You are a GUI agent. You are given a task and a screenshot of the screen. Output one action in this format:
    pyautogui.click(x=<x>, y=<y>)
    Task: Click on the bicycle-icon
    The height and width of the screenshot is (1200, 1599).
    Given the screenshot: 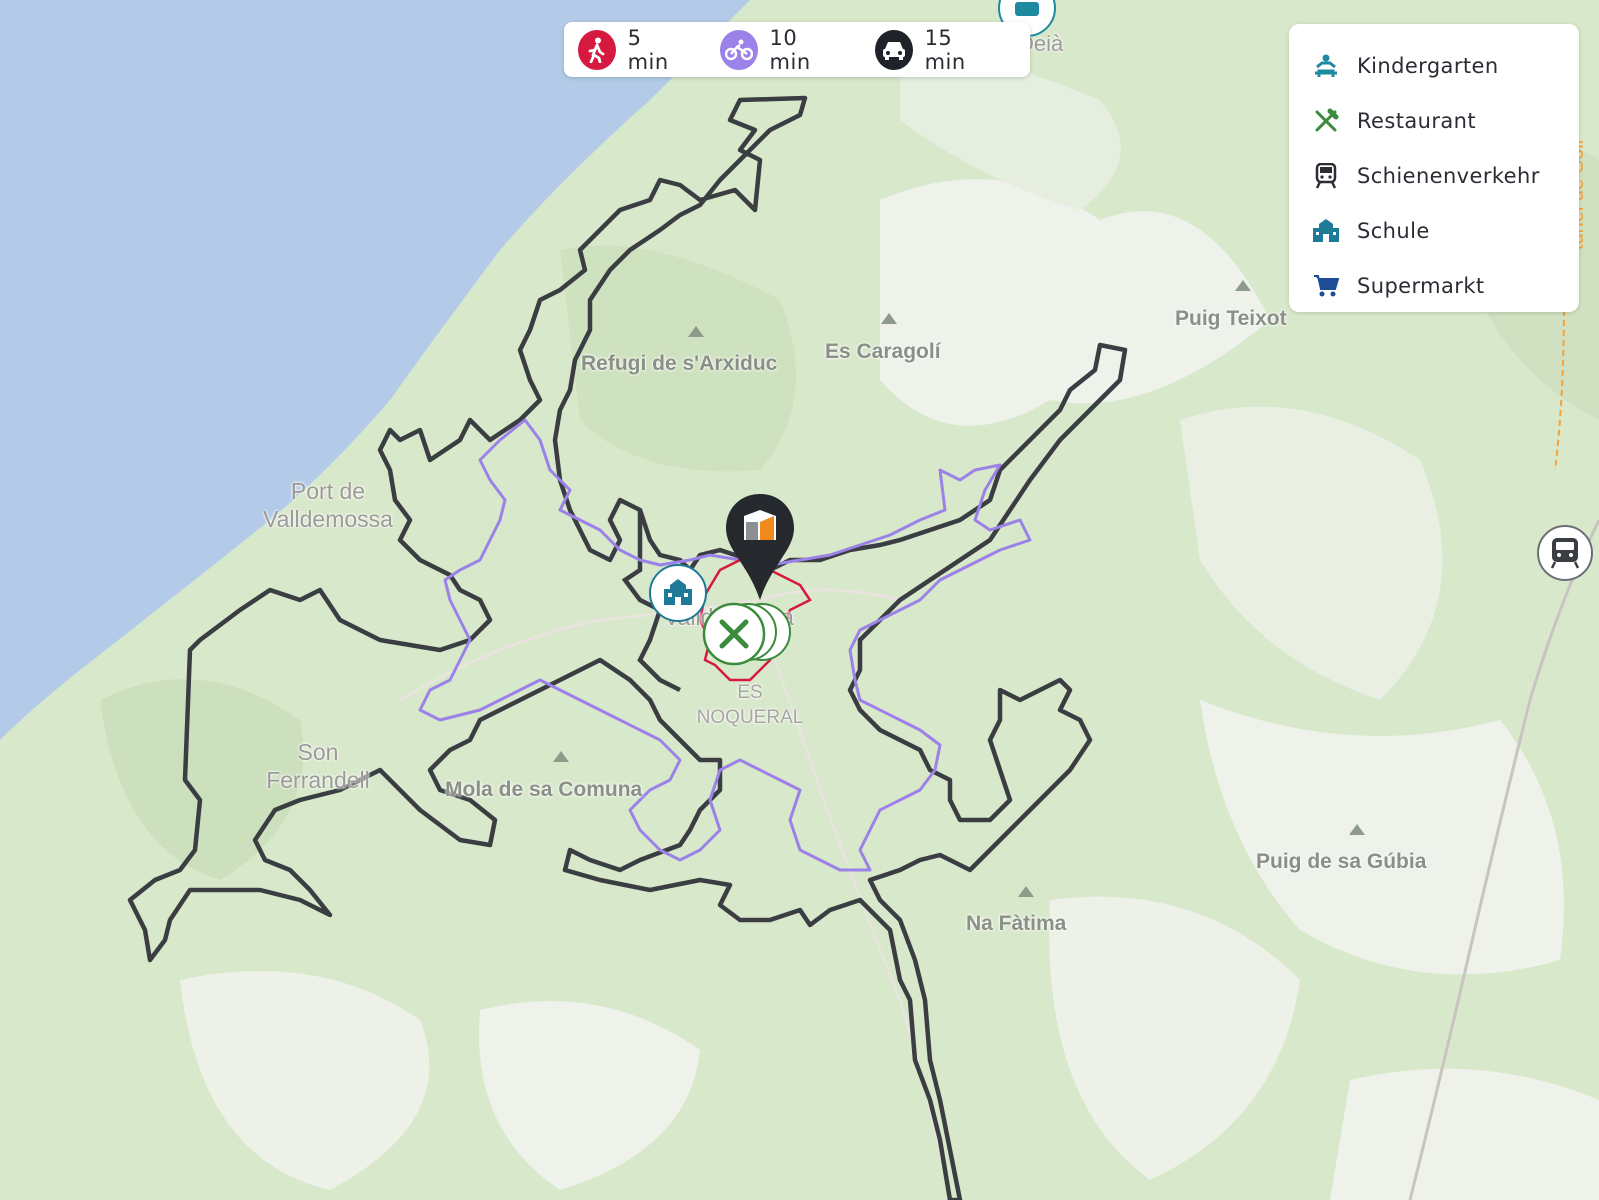 What is the action you would take?
    pyautogui.click(x=738, y=49)
    